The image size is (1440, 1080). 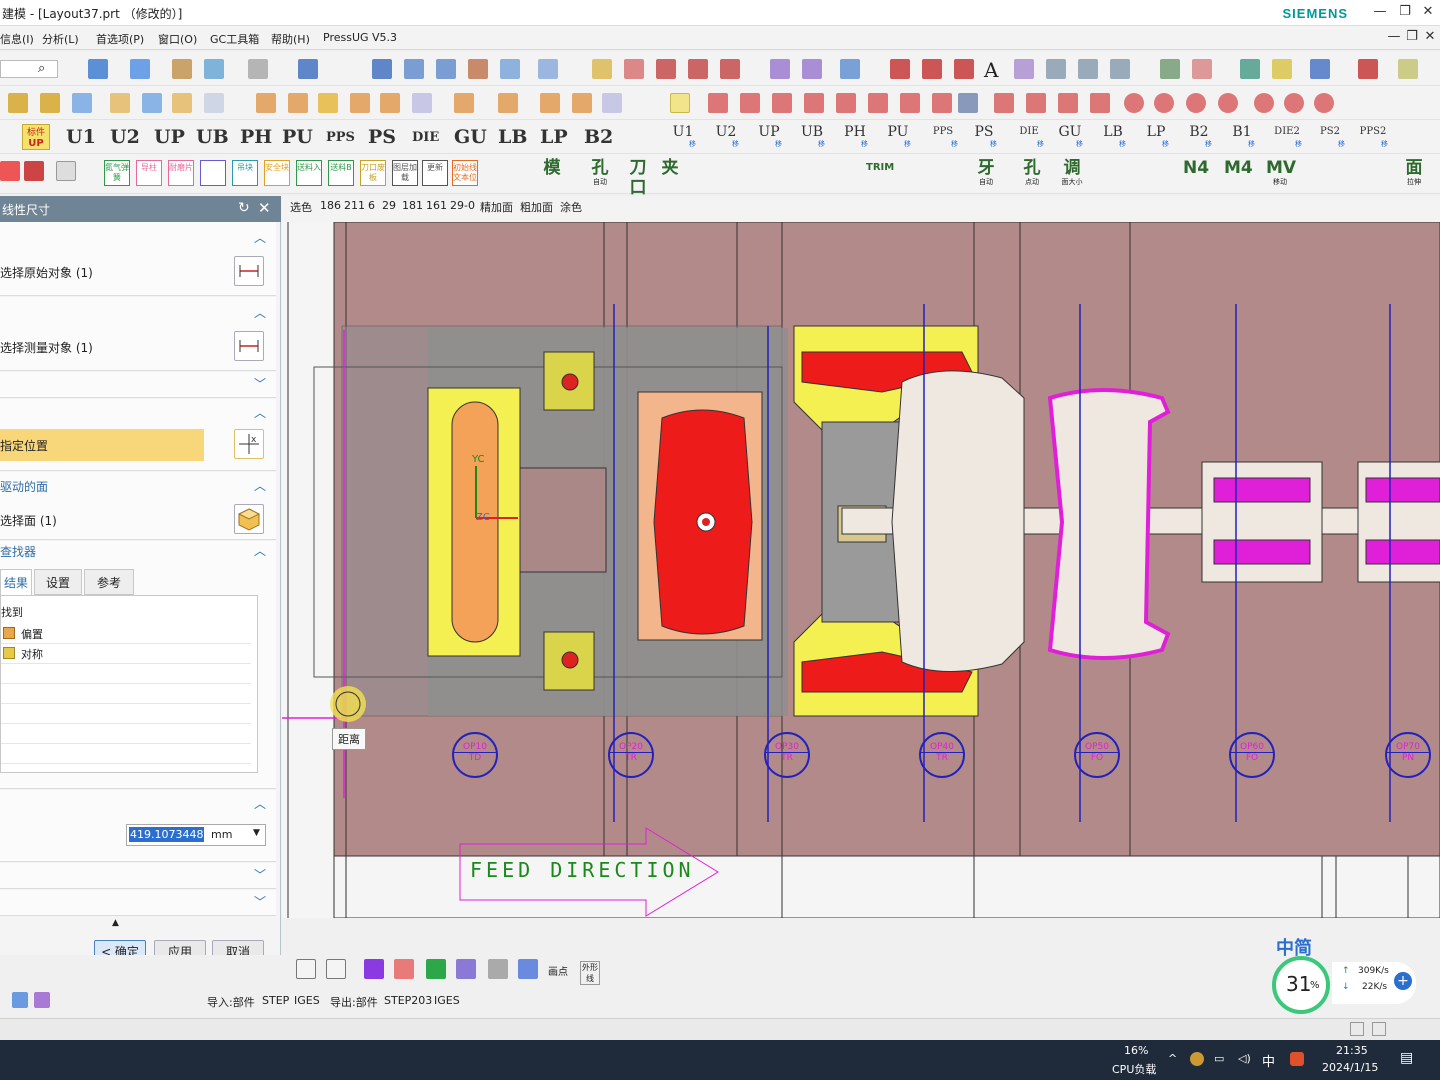 What do you see at coordinates (943, 137) in the screenshot?
I see `move-pps-button: PPS 移` at bounding box center [943, 137].